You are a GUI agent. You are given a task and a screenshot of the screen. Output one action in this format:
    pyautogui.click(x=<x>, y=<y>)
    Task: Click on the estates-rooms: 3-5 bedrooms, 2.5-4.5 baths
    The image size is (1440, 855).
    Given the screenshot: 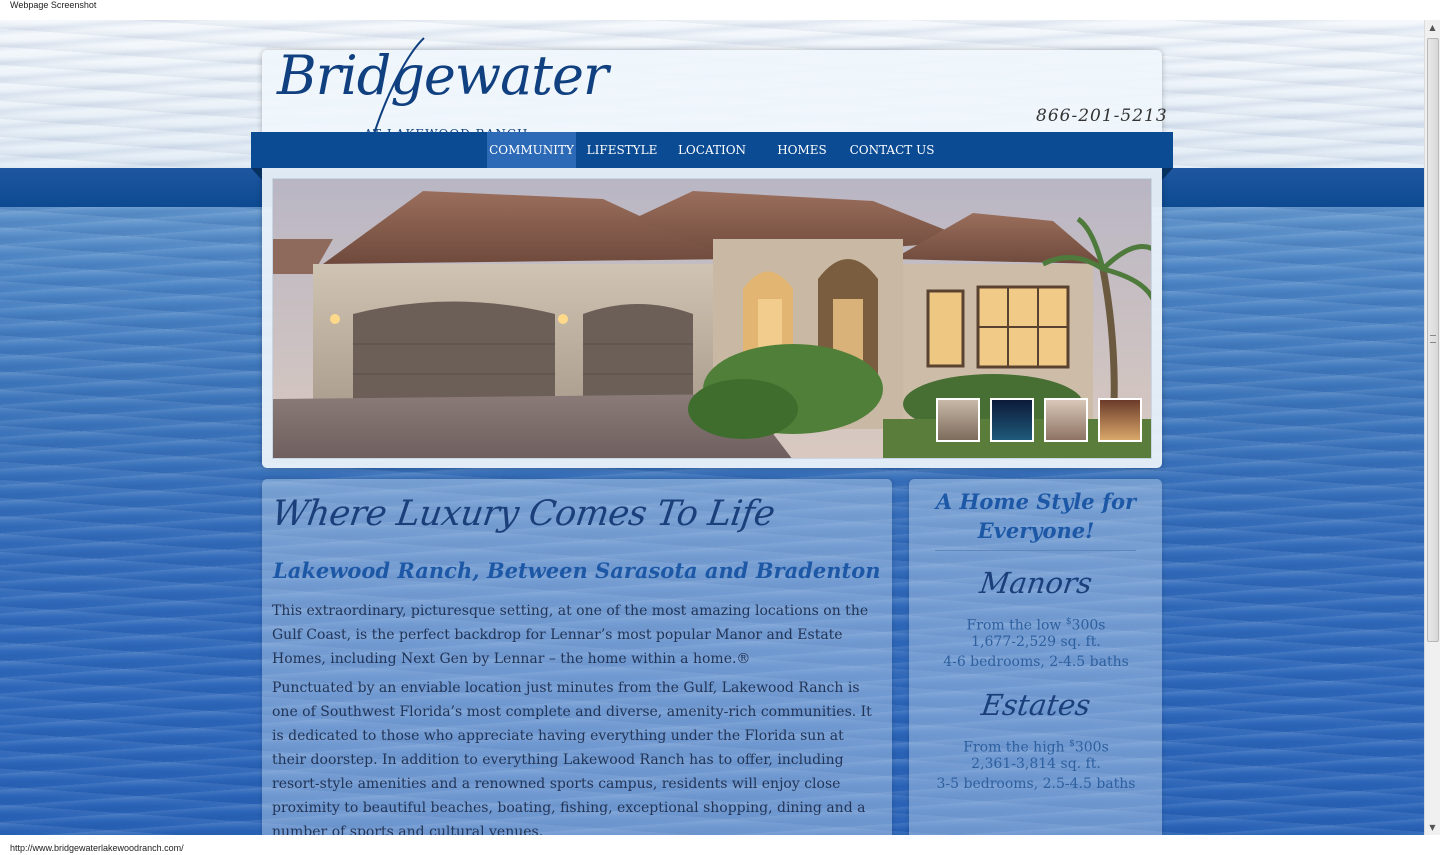 What is the action you would take?
    pyautogui.click(x=1036, y=784)
    